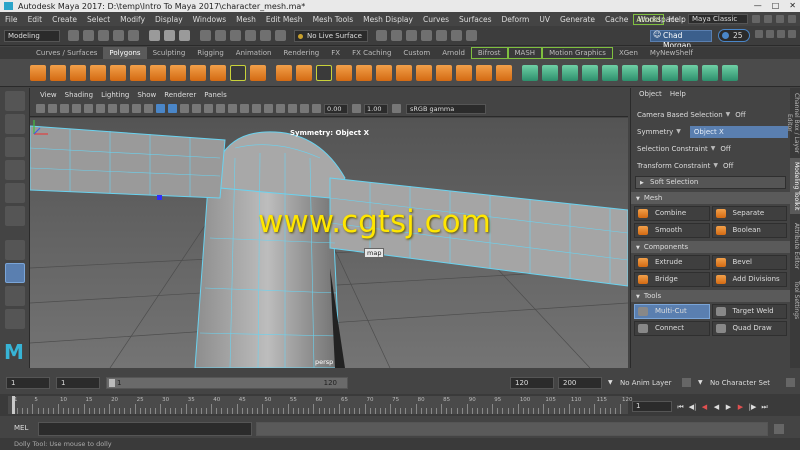 The height and width of the screenshot is (450, 800). Describe the element at coordinates (301, 53) in the screenshot. I see `shelf-tab-rendering: Rendering` at that location.